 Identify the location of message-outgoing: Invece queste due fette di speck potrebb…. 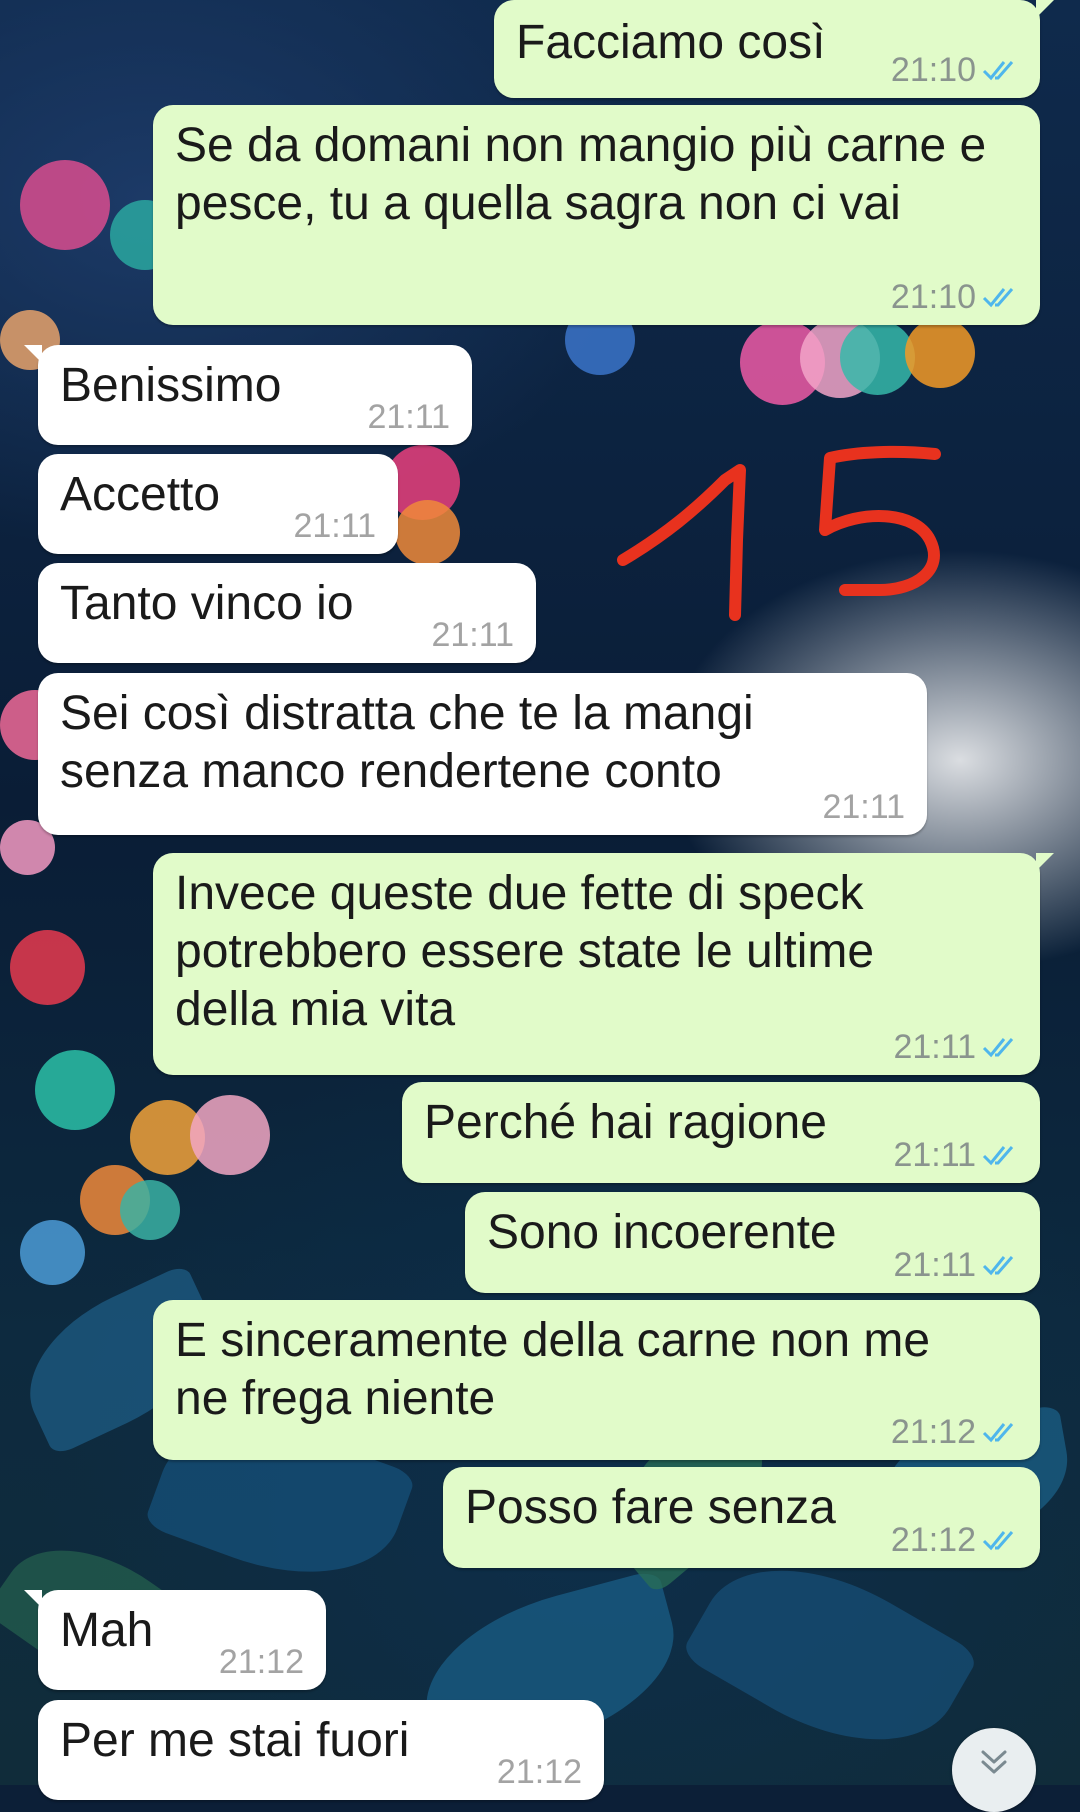
(603, 964).